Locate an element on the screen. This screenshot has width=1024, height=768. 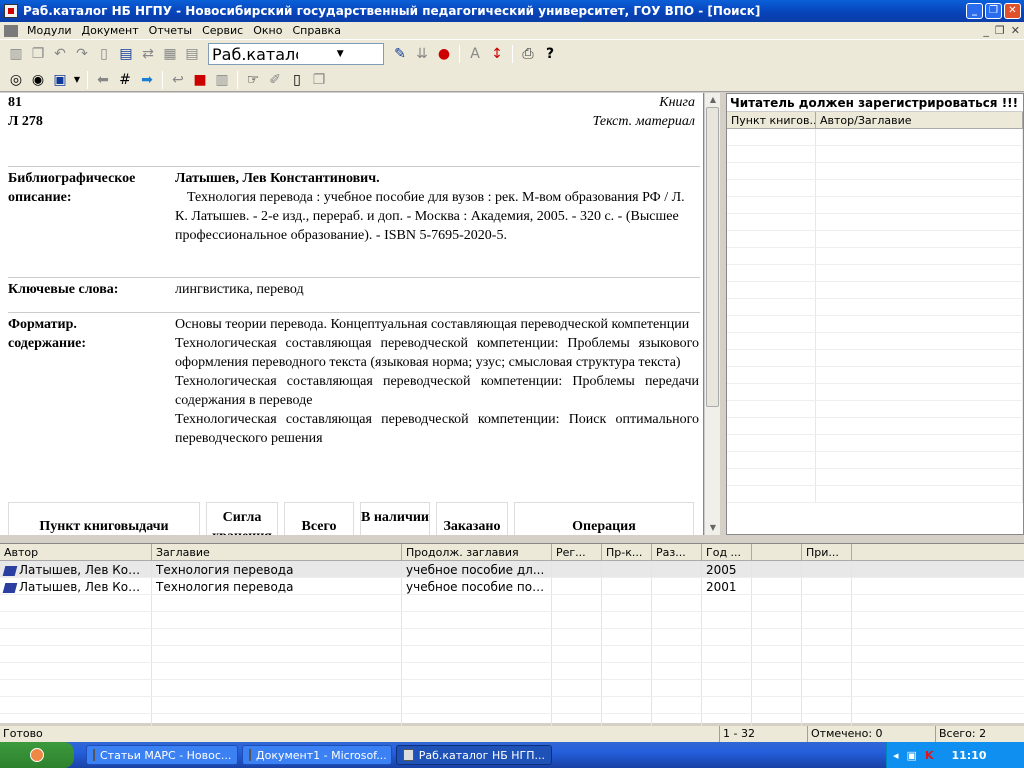
copy-doc-icon: ❐ is located at coordinates (319, 80).